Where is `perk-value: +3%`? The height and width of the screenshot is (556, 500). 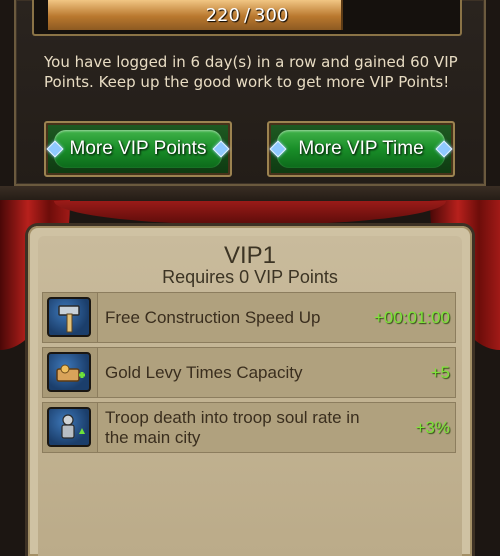
perk-value: +3% is located at coordinates (433, 427).